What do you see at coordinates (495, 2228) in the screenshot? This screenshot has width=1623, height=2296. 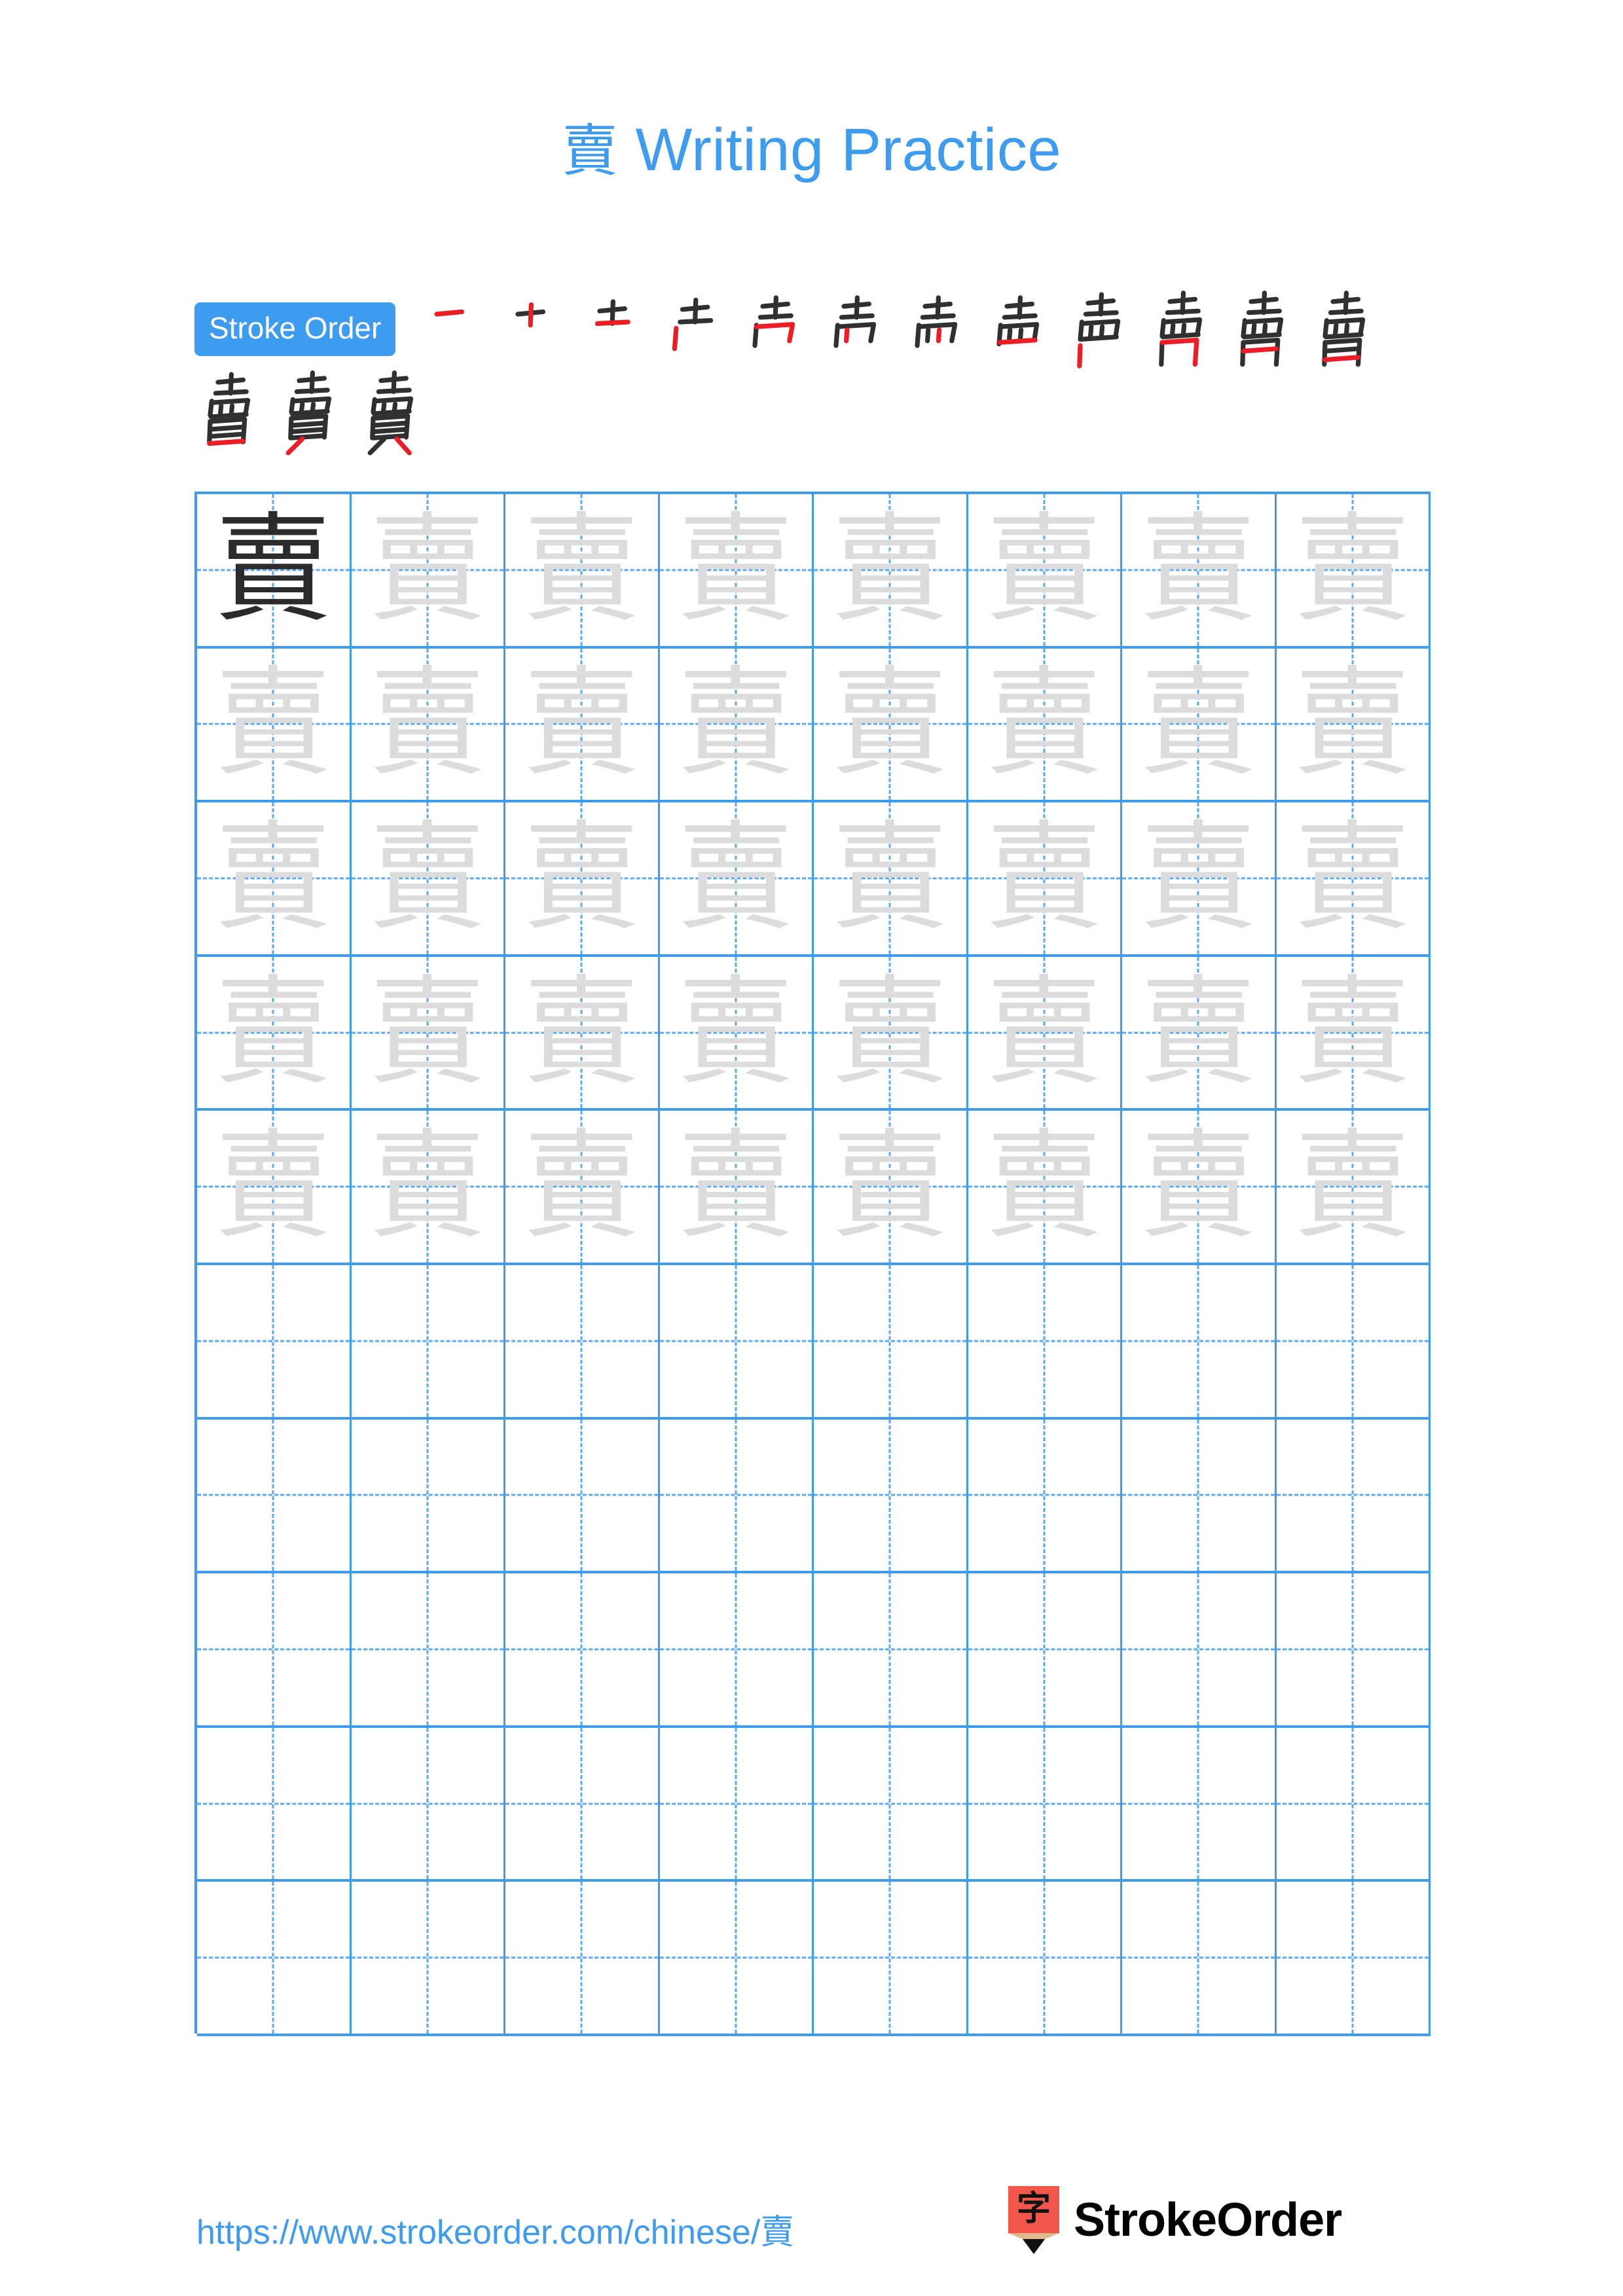 I see `footer-url: https://www.strokeorder.com/chinese/賣` at bounding box center [495, 2228].